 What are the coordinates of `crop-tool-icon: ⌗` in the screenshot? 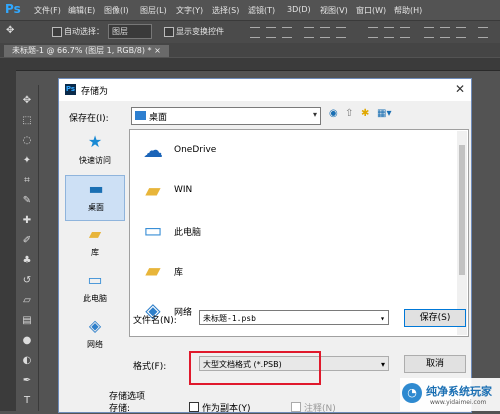 It's located at (27, 181).